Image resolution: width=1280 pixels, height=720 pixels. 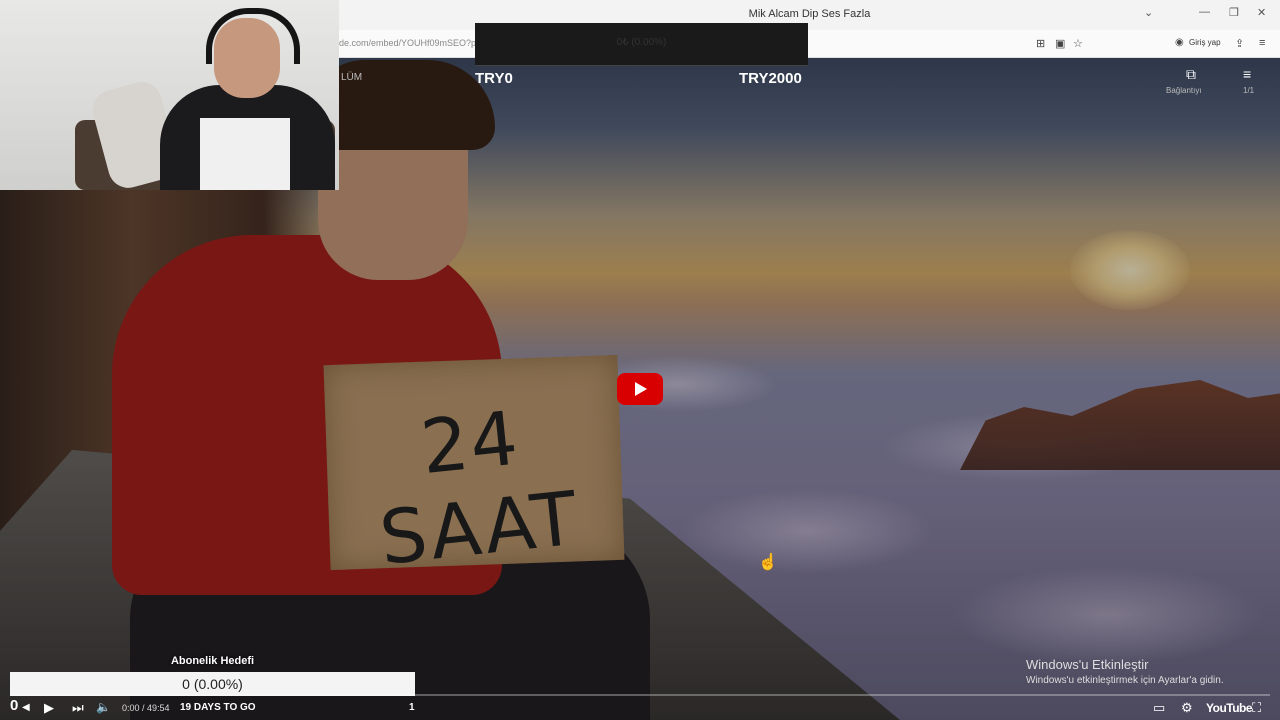 What do you see at coordinates (412, 707) in the screenshot?
I see `counter-text: 1` at bounding box center [412, 707].